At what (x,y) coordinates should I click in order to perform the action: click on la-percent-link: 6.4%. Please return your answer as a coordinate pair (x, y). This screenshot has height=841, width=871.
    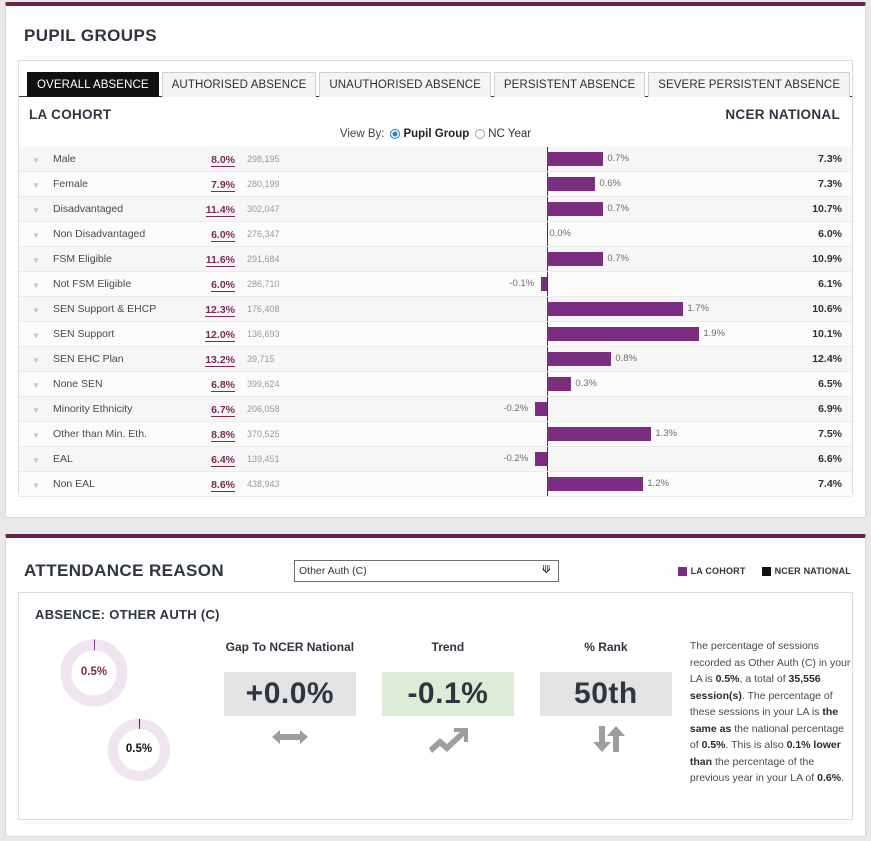
    Looking at the image, I should click on (223, 460).